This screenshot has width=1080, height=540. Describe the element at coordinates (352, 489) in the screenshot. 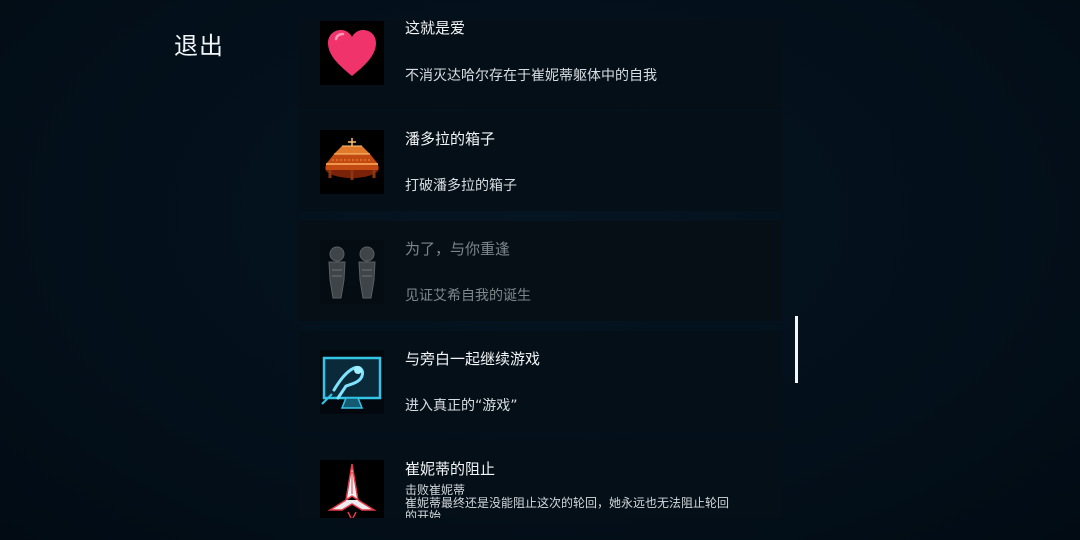

I see `spaceship-icon` at that location.